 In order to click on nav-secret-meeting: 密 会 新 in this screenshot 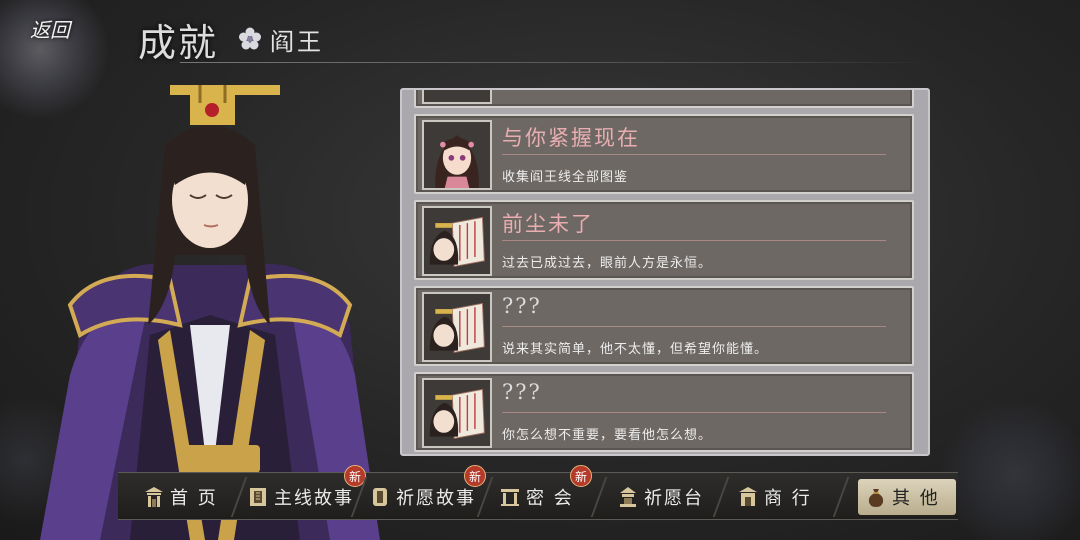, I will do `click(546, 493)`.